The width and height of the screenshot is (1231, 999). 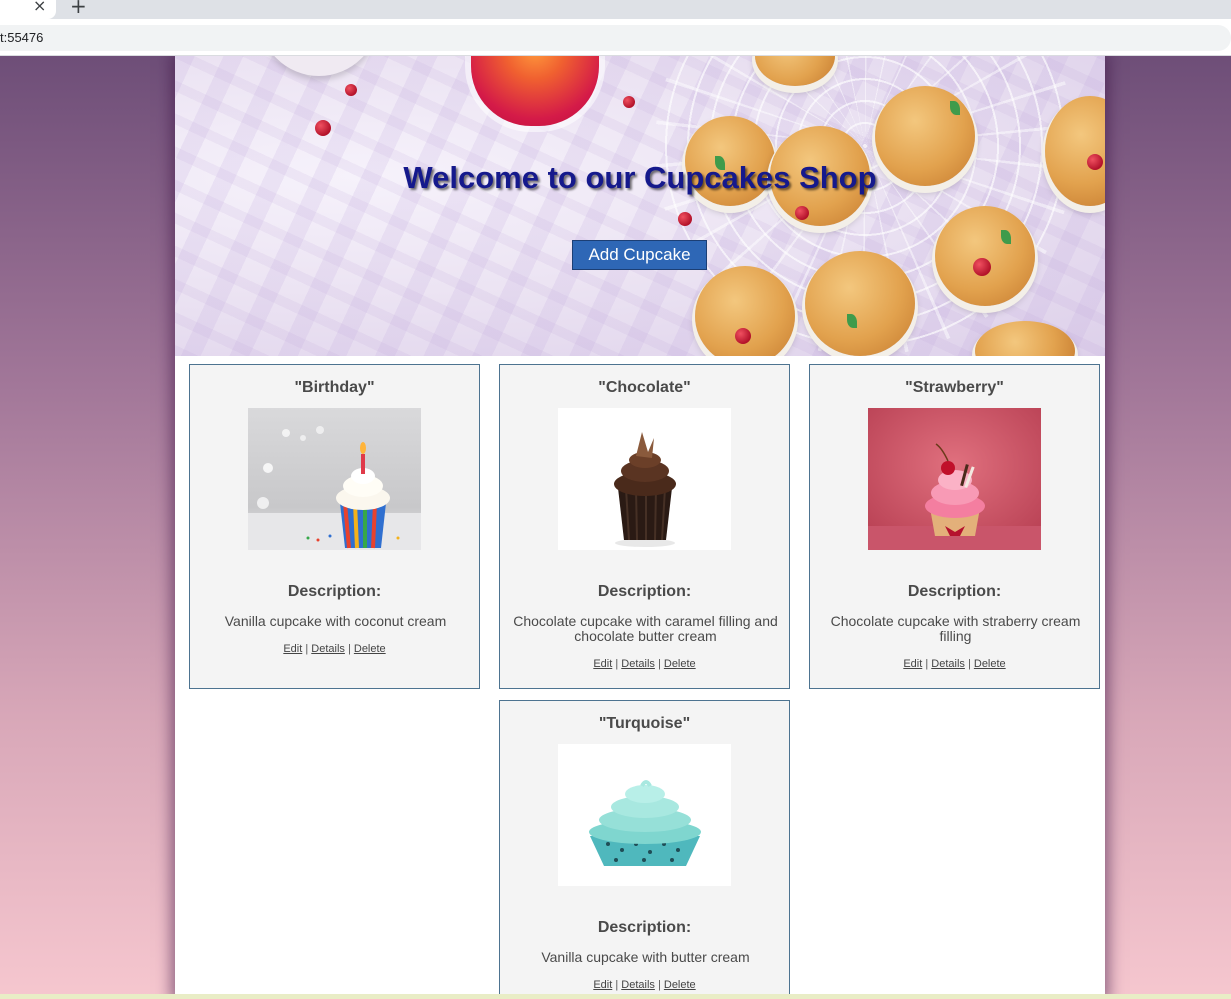 What do you see at coordinates (645, 957) in the screenshot?
I see `description-text: Vanilla cupcake with butter cream` at bounding box center [645, 957].